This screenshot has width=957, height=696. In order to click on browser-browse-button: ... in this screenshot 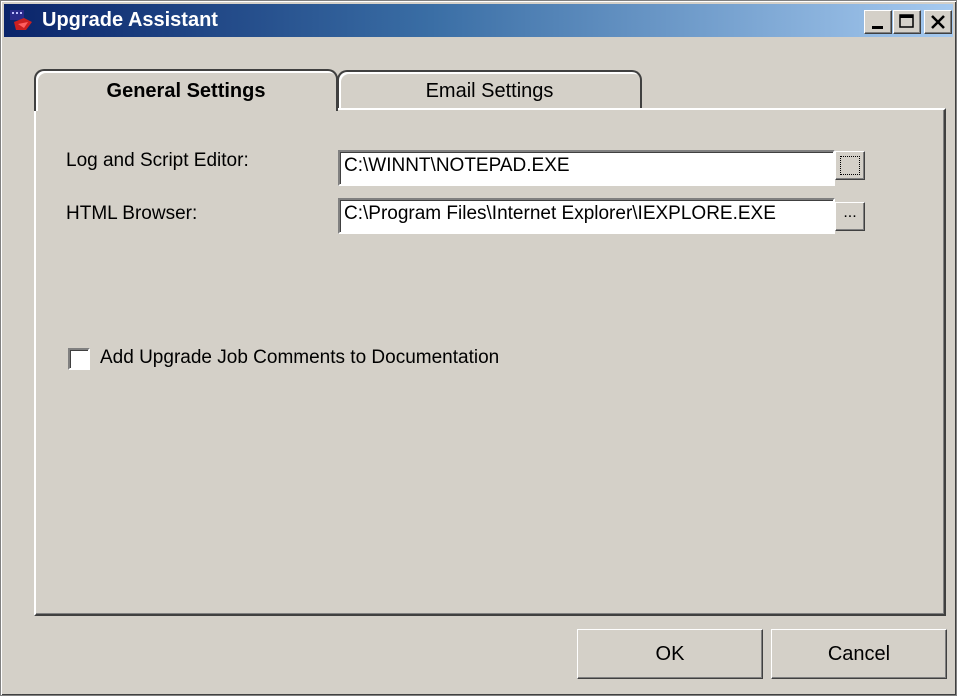, I will do `click(850, 216)`.